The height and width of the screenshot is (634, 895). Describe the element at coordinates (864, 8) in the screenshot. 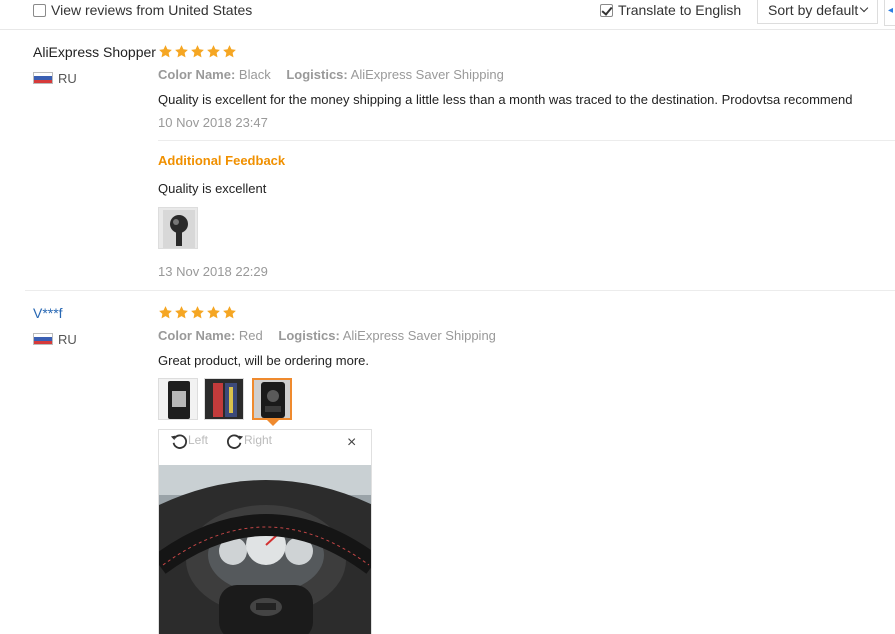

I see `chevron-down-icon` at that location.